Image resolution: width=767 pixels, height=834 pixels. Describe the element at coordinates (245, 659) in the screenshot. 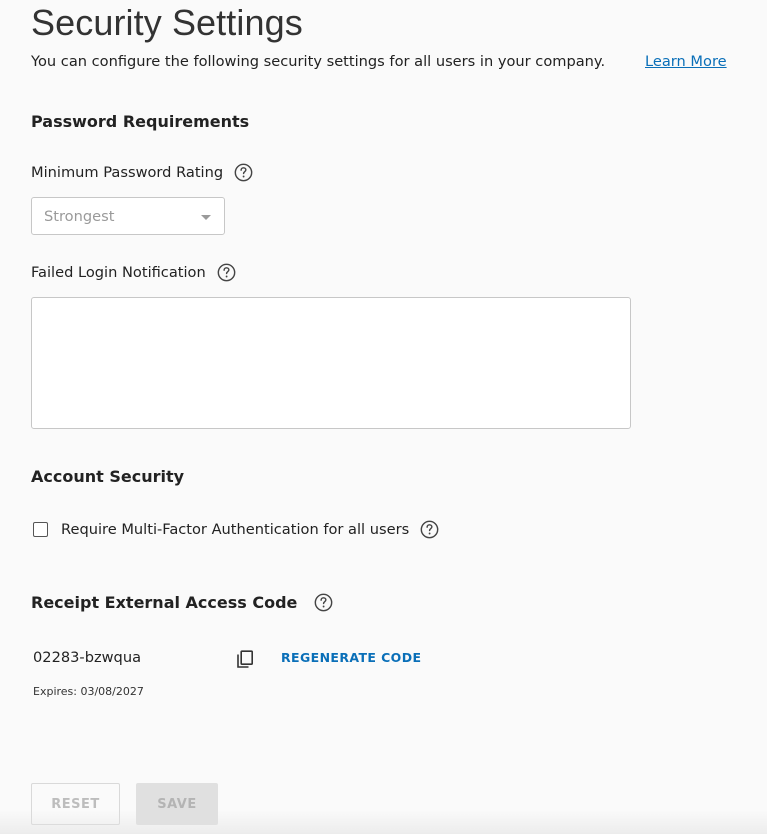

I see `copy-icon` at that location.